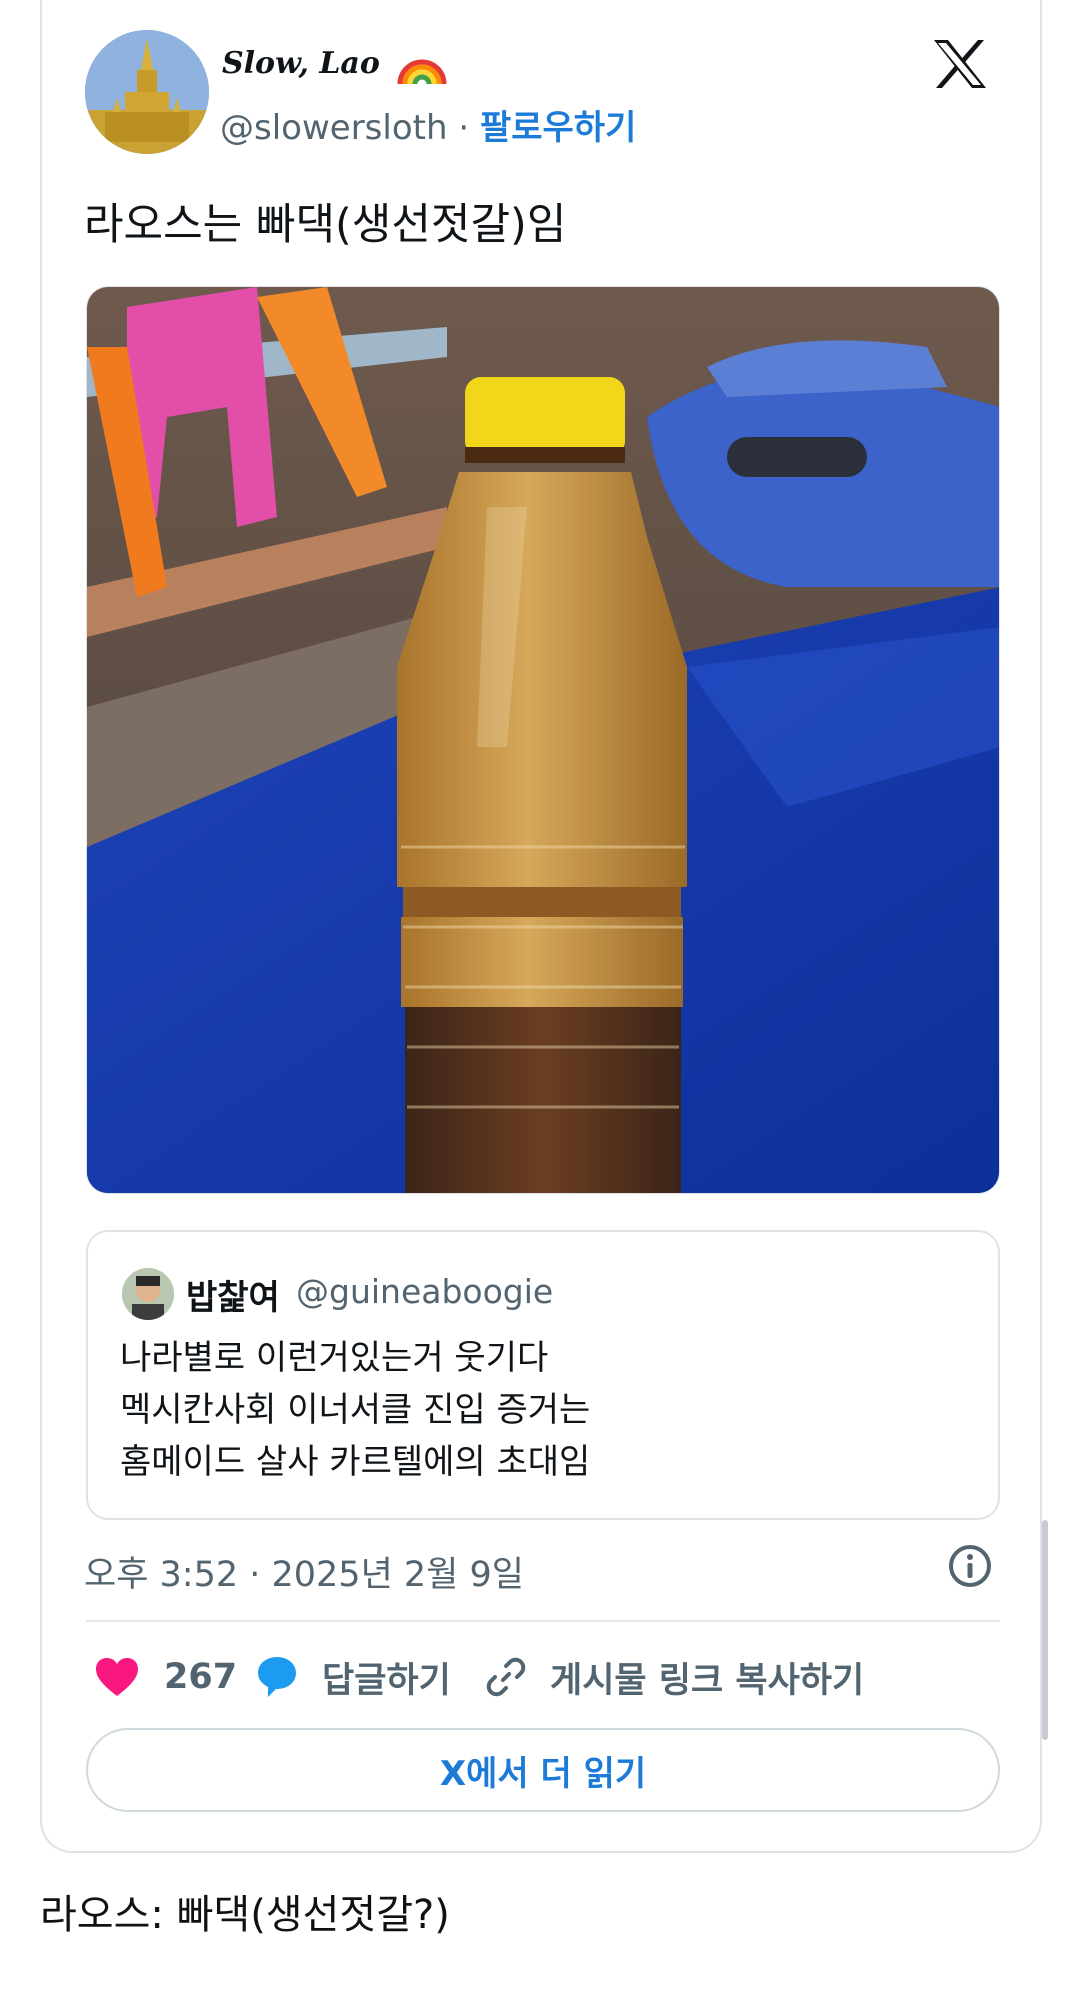  I want to click on quoted-text-line: 홈메이드 살사 카르텔에의 초대임, so click(355, 1462).